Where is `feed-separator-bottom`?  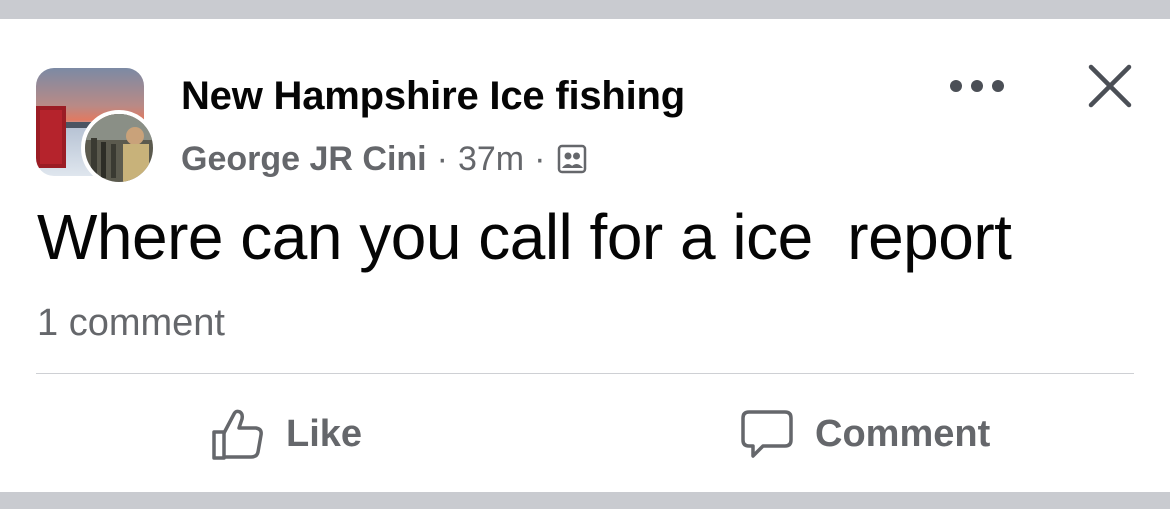 feed-separator-bottom is located at coordinates (585, 500).